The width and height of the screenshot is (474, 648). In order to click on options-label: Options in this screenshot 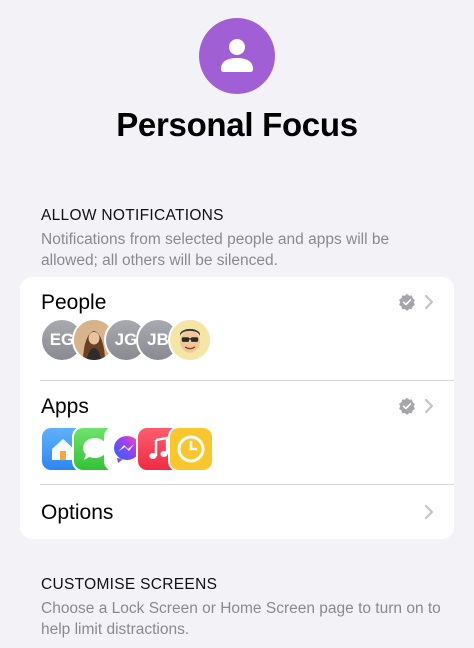, I will do `click(77, 512)`.